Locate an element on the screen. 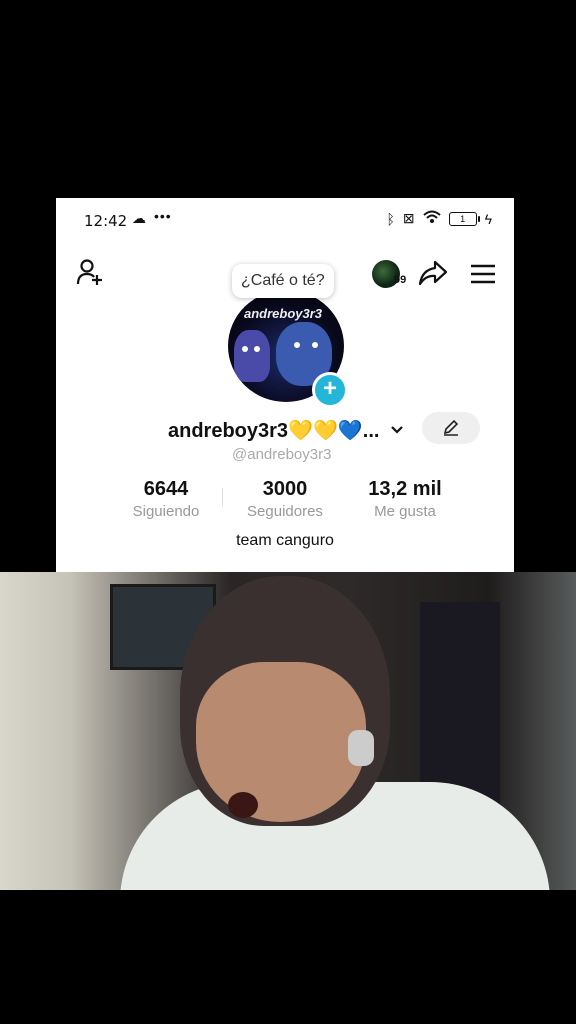  stat-followers: 3000 Seguidores is located at coordinates (285, 499).